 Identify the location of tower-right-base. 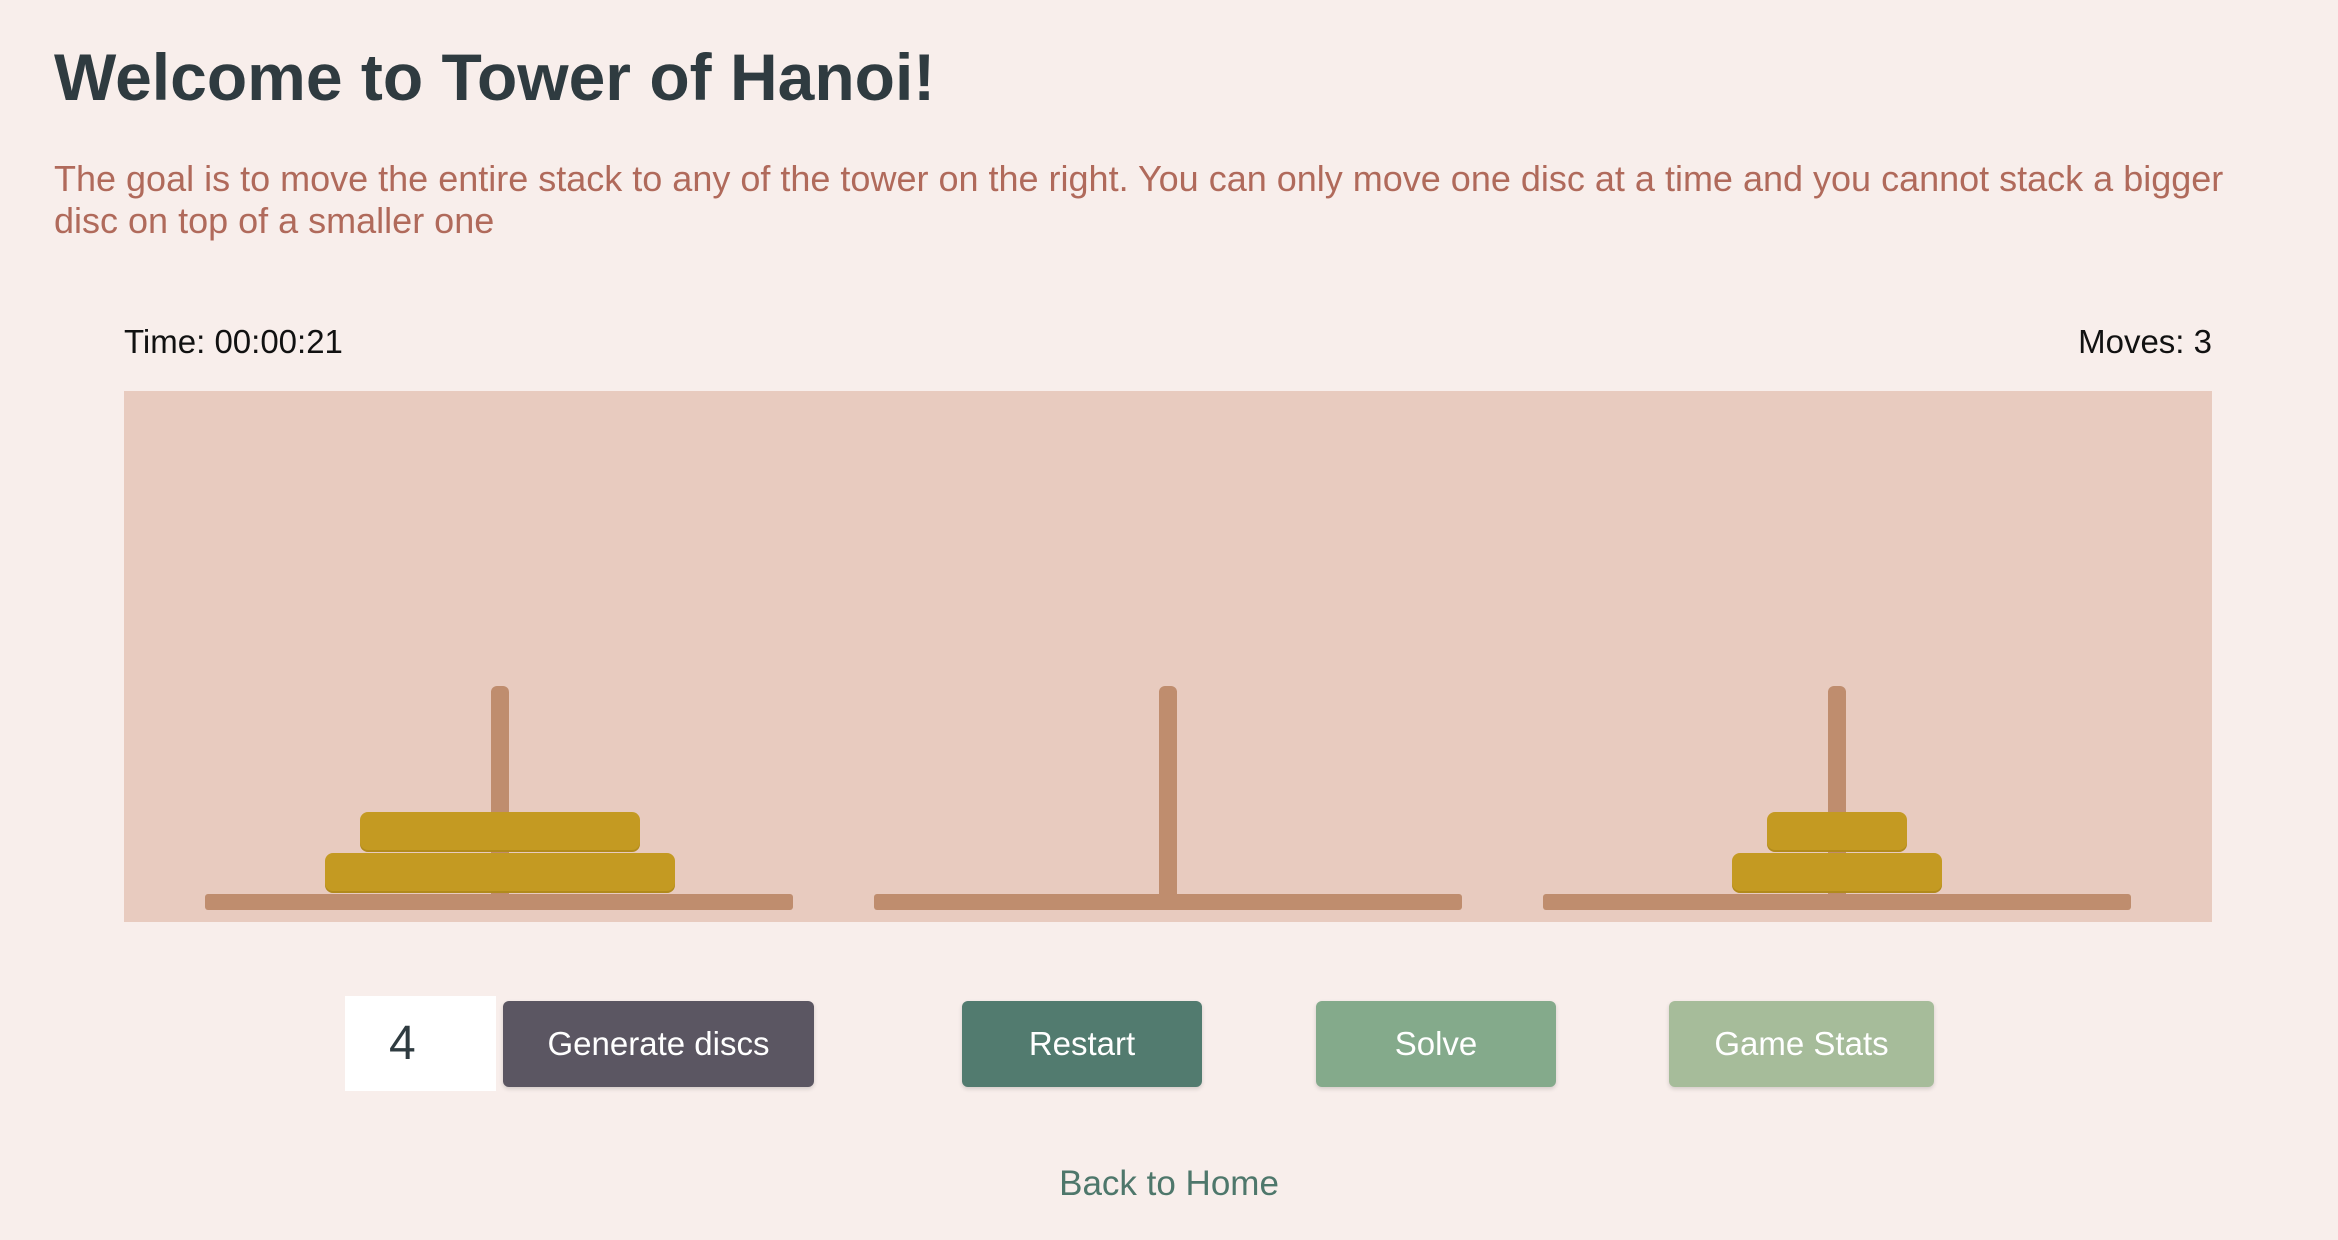
(1837, 902).